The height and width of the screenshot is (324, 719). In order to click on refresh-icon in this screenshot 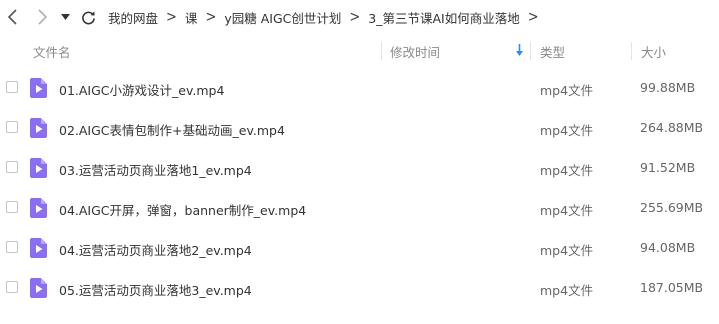, I will do `click(88, 17)`.